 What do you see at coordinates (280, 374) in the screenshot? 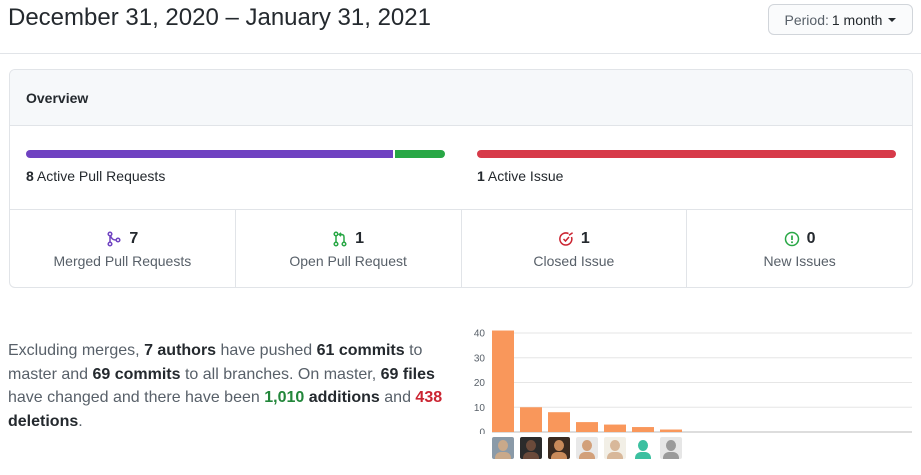
I see `summary-text-4: to all branches. On master,` at bounding box center [280, 374].